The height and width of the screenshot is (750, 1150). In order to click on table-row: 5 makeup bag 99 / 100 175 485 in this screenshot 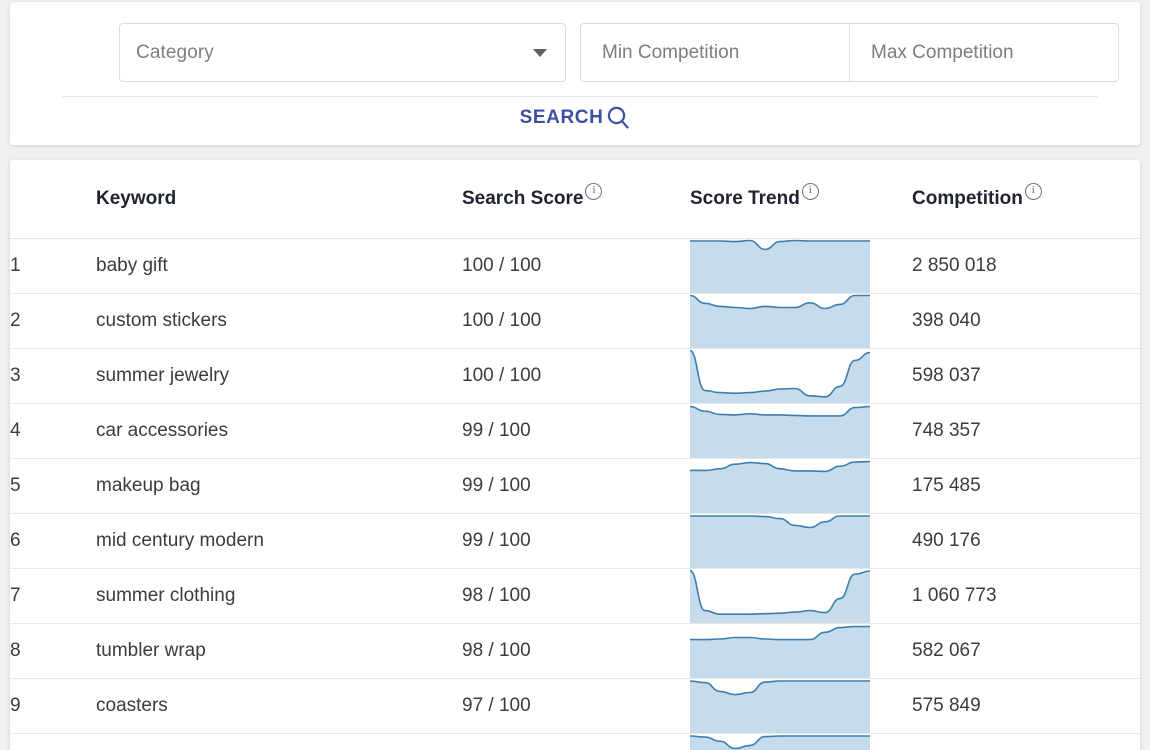, I will do `click(575, 486)`.